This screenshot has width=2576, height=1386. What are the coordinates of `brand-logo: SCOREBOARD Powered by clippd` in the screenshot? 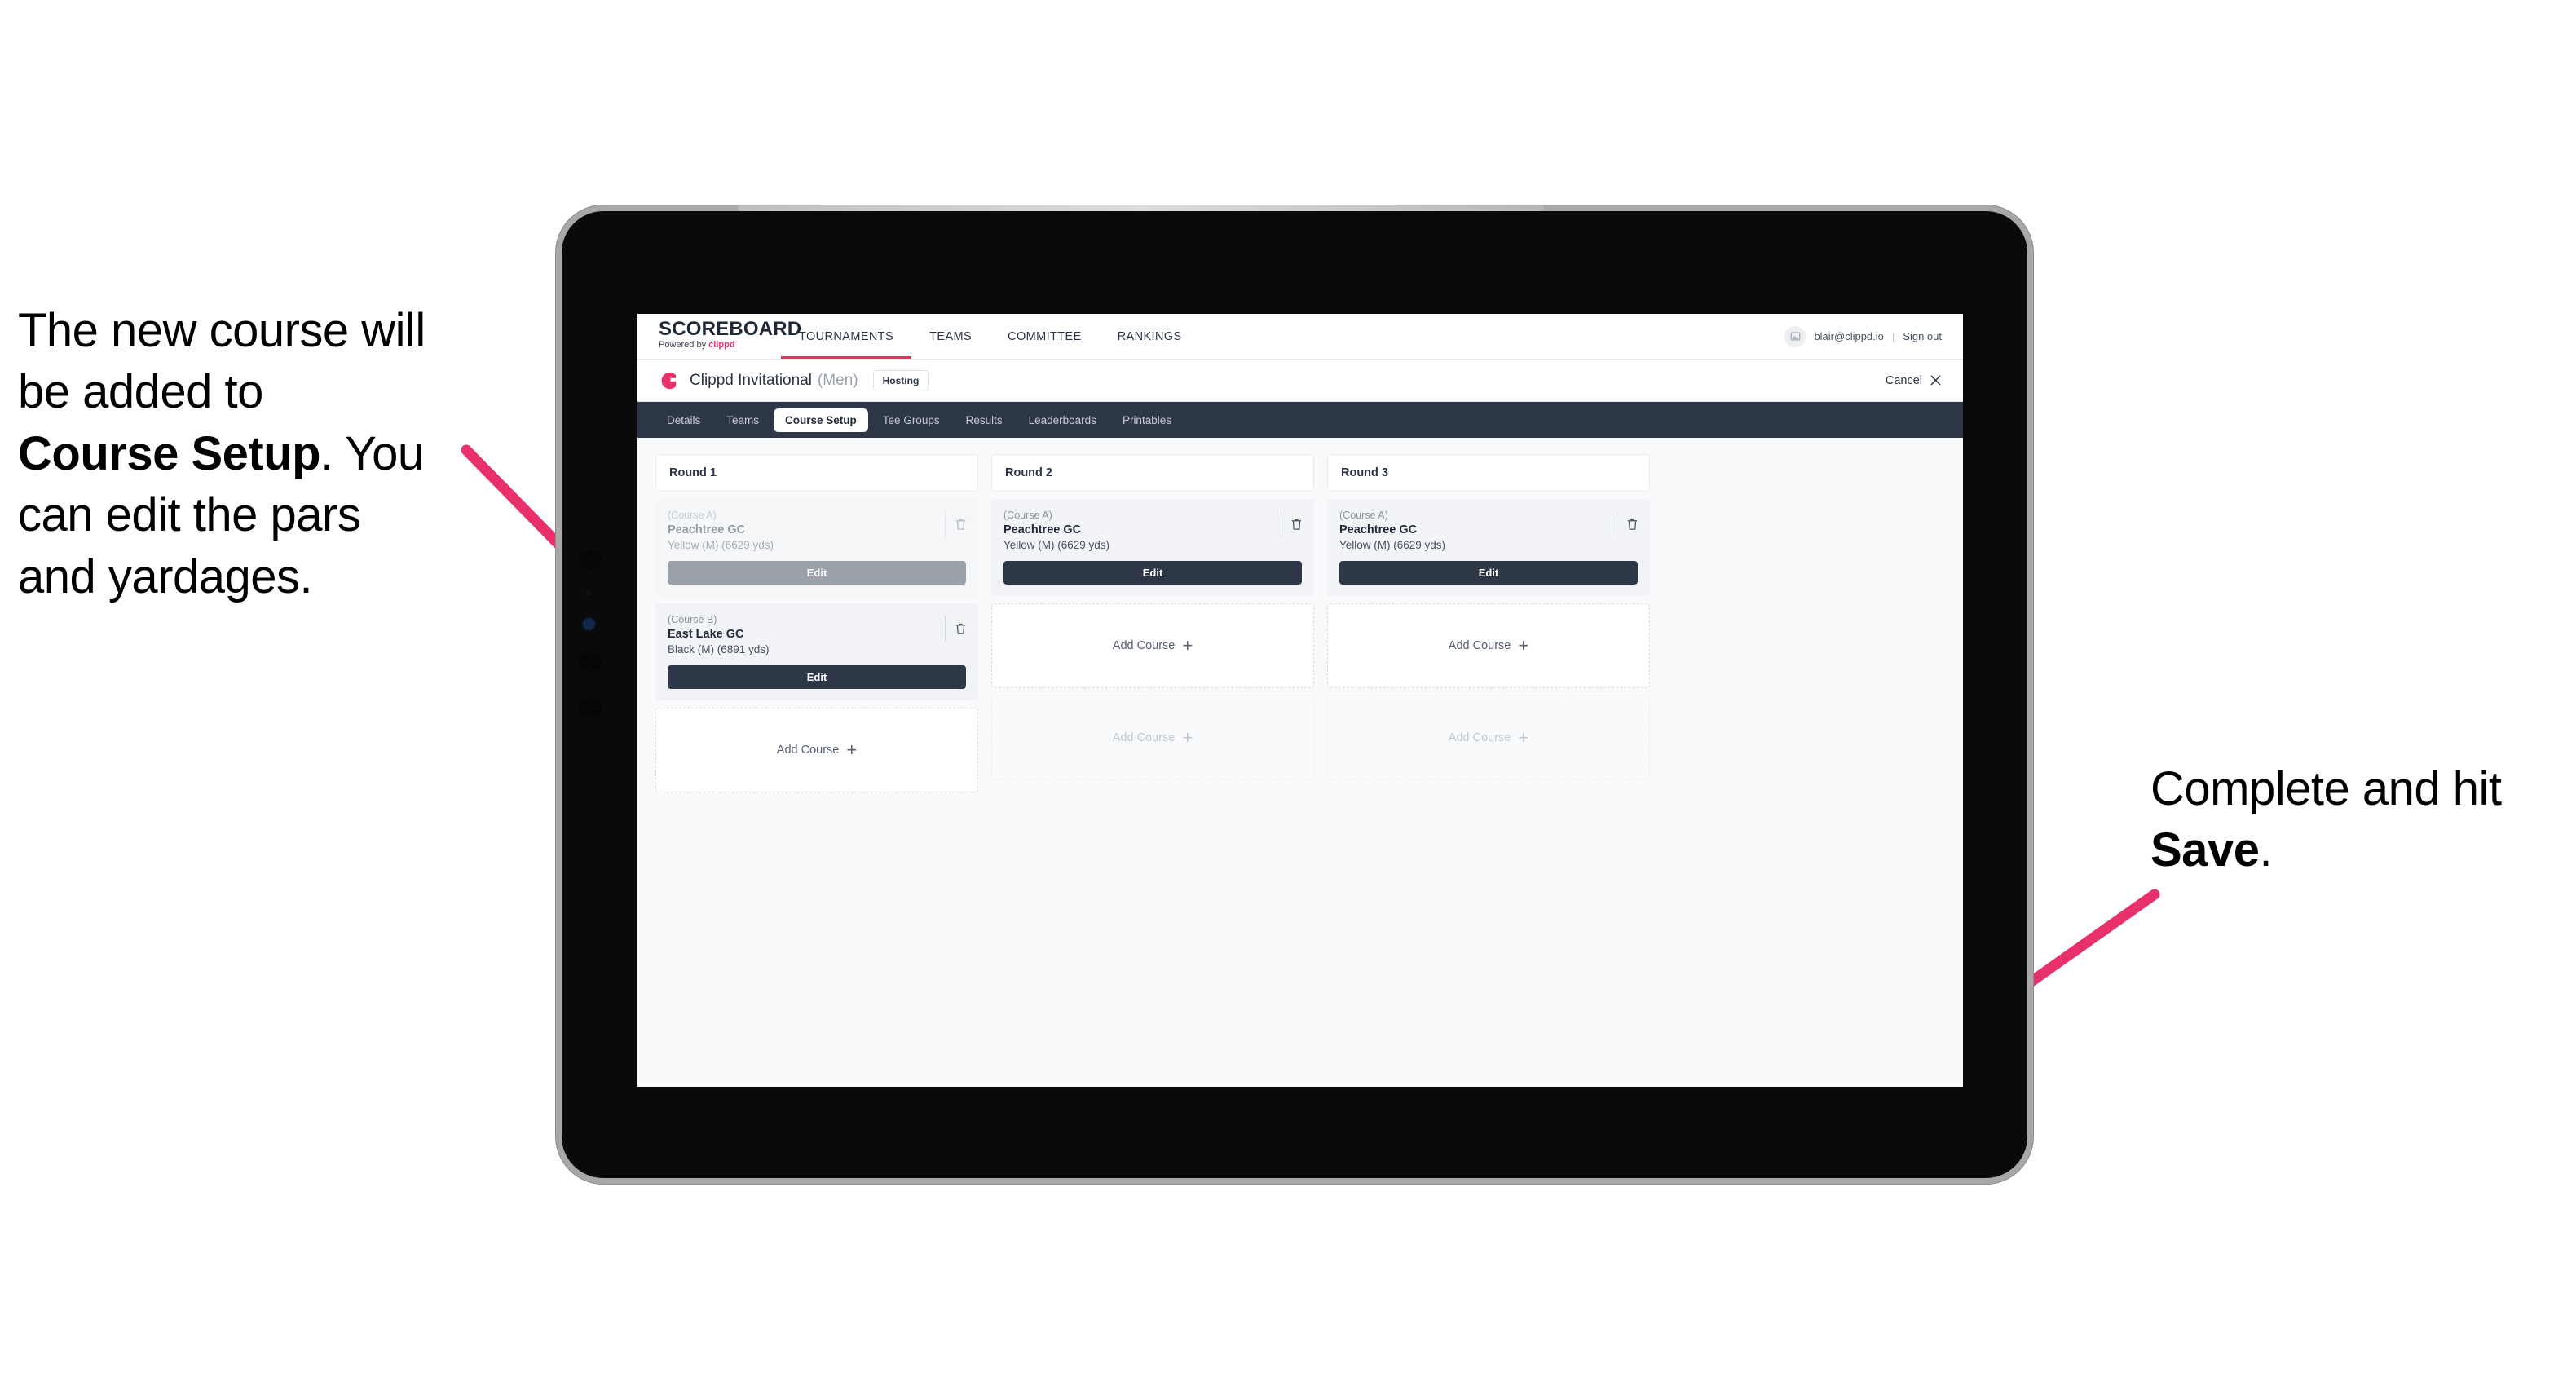 It's located at (719, 336).